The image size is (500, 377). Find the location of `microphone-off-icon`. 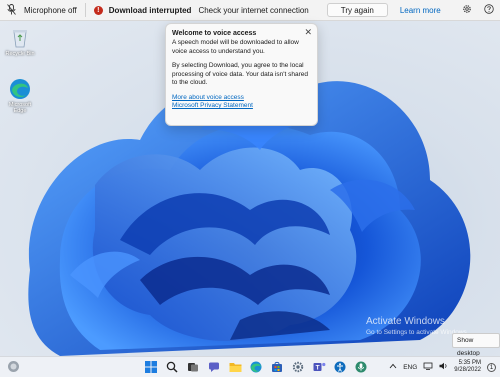

microphone-off-icon is located at coordinates (11, 10).